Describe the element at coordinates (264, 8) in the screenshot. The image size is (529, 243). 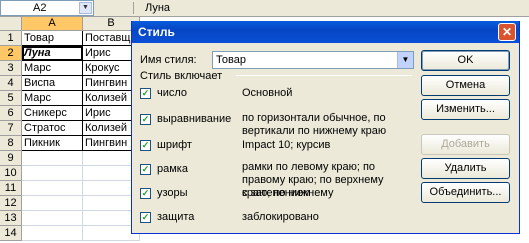
I see `formula-bar: A2 ▼ Луна` at that location.